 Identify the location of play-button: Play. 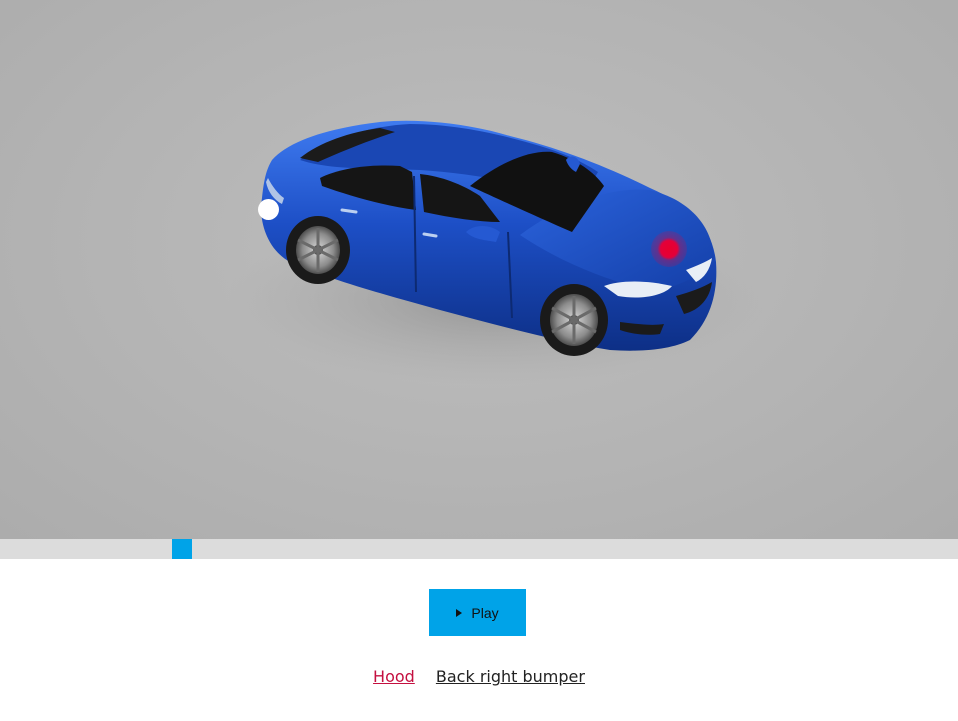
(477, 612).